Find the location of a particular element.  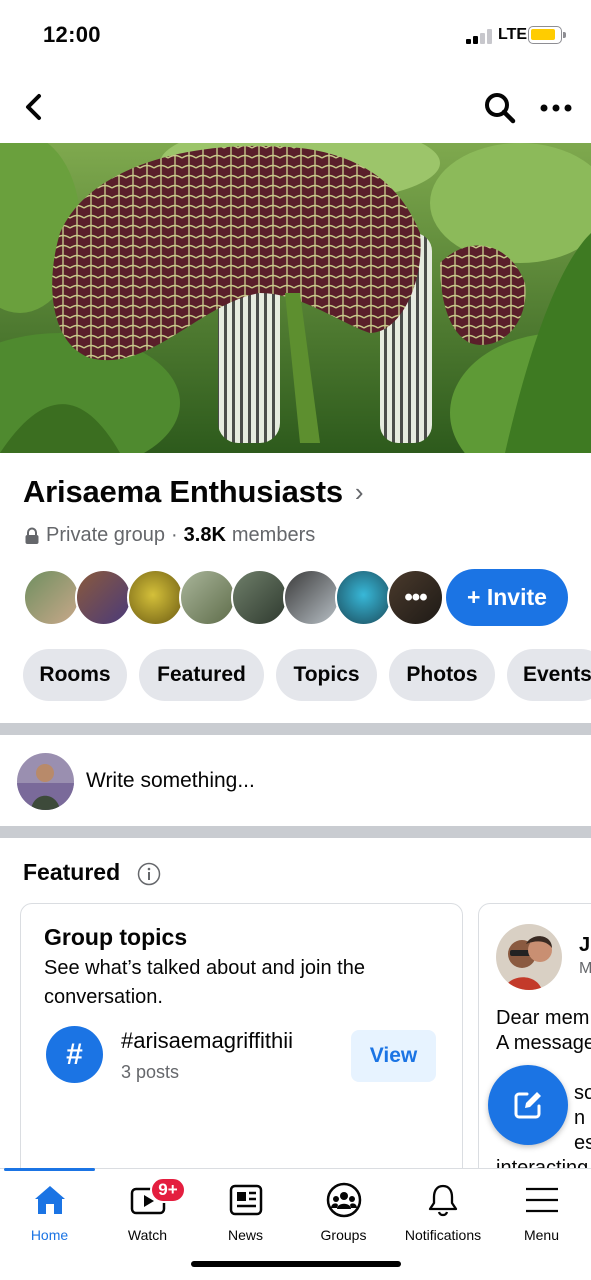

post-author-name: J is located at coordinates (584, 945).